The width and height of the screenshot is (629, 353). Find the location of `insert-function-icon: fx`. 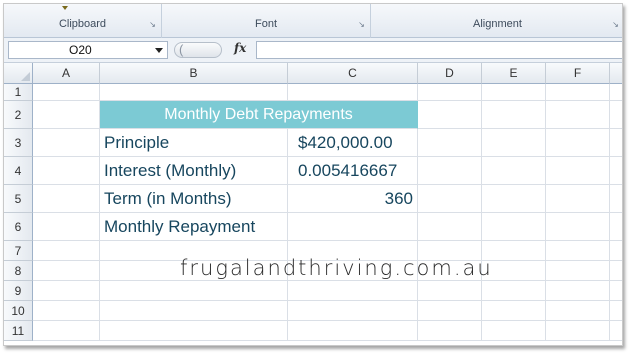

insert-function-icon: fx is located at coordinates (240, 48).